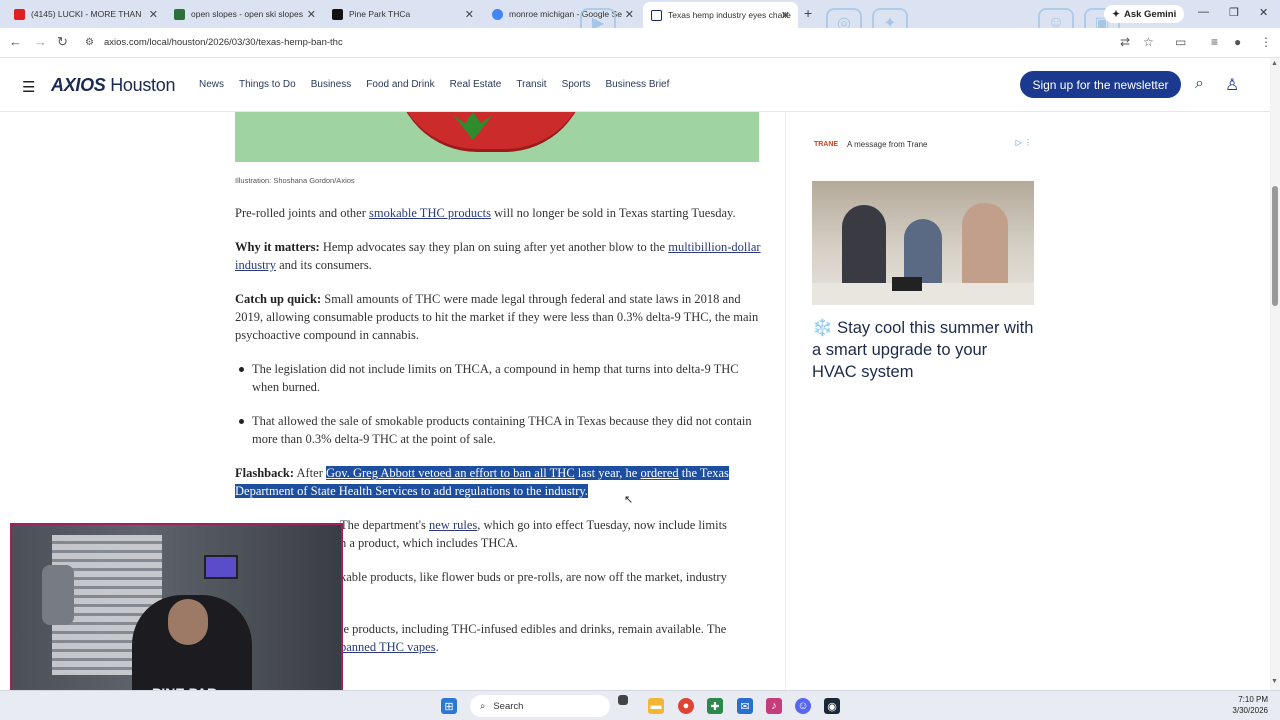 This screenshot has height=720, width=1280. Describe the element at coordinates (221, 567) in the screenshot. I see `monitor-shape` at that location.